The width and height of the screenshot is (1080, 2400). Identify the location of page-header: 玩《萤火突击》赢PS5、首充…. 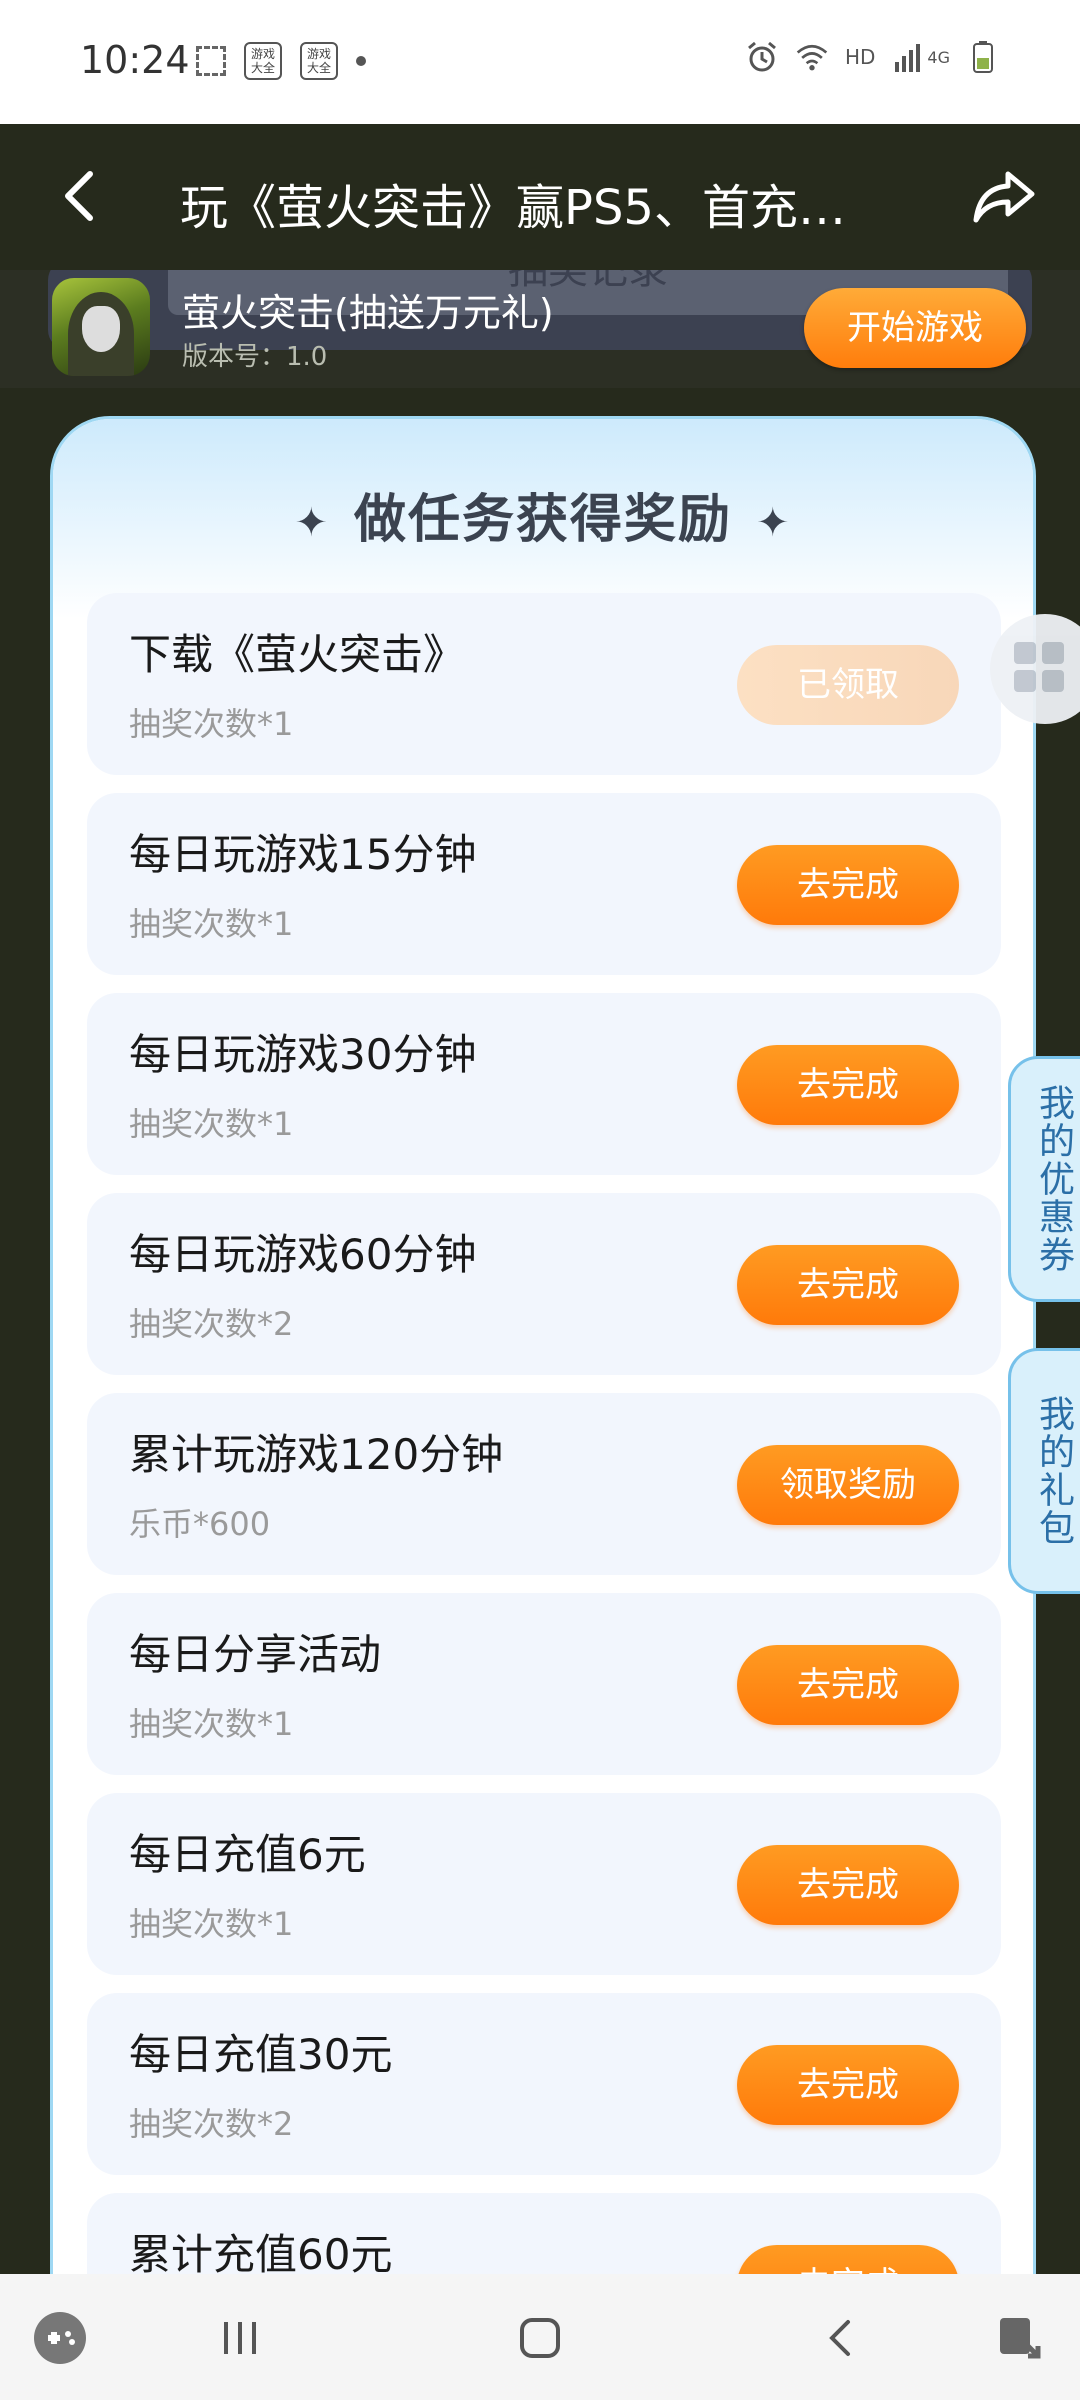
(540, 197).